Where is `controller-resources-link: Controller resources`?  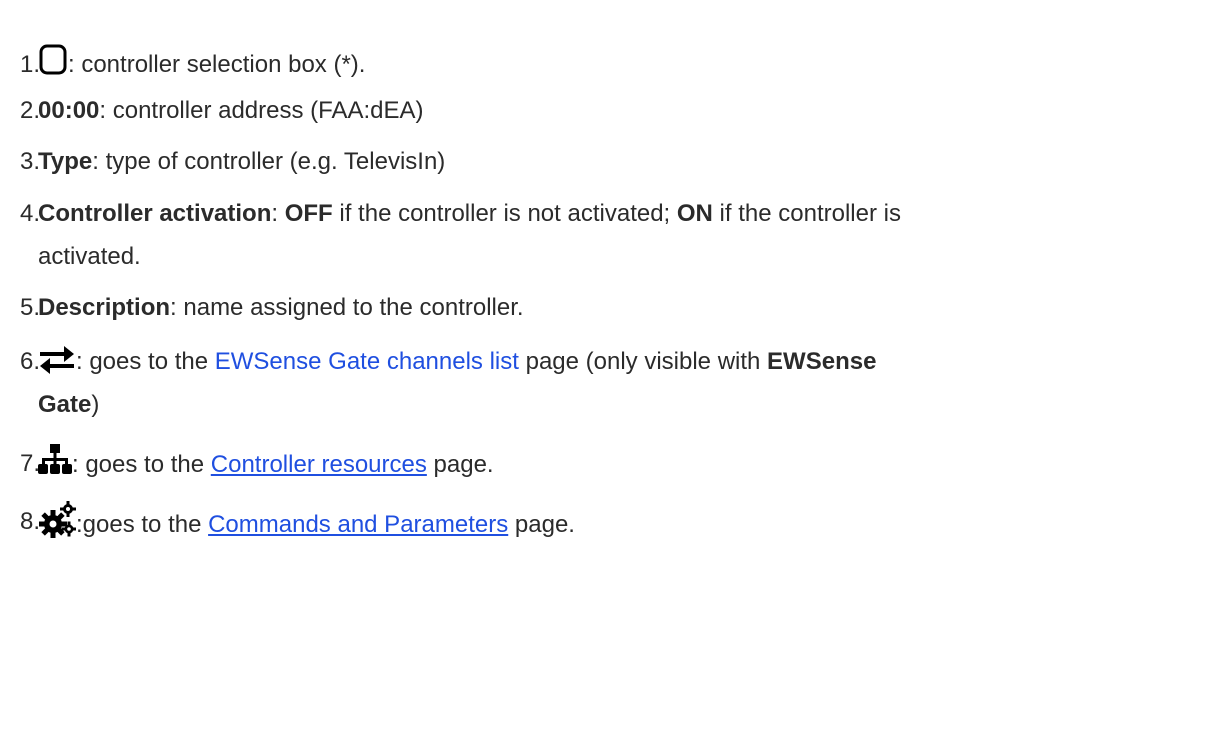
controller-resources-link: Controller resources is located at coordinates (319, 464).